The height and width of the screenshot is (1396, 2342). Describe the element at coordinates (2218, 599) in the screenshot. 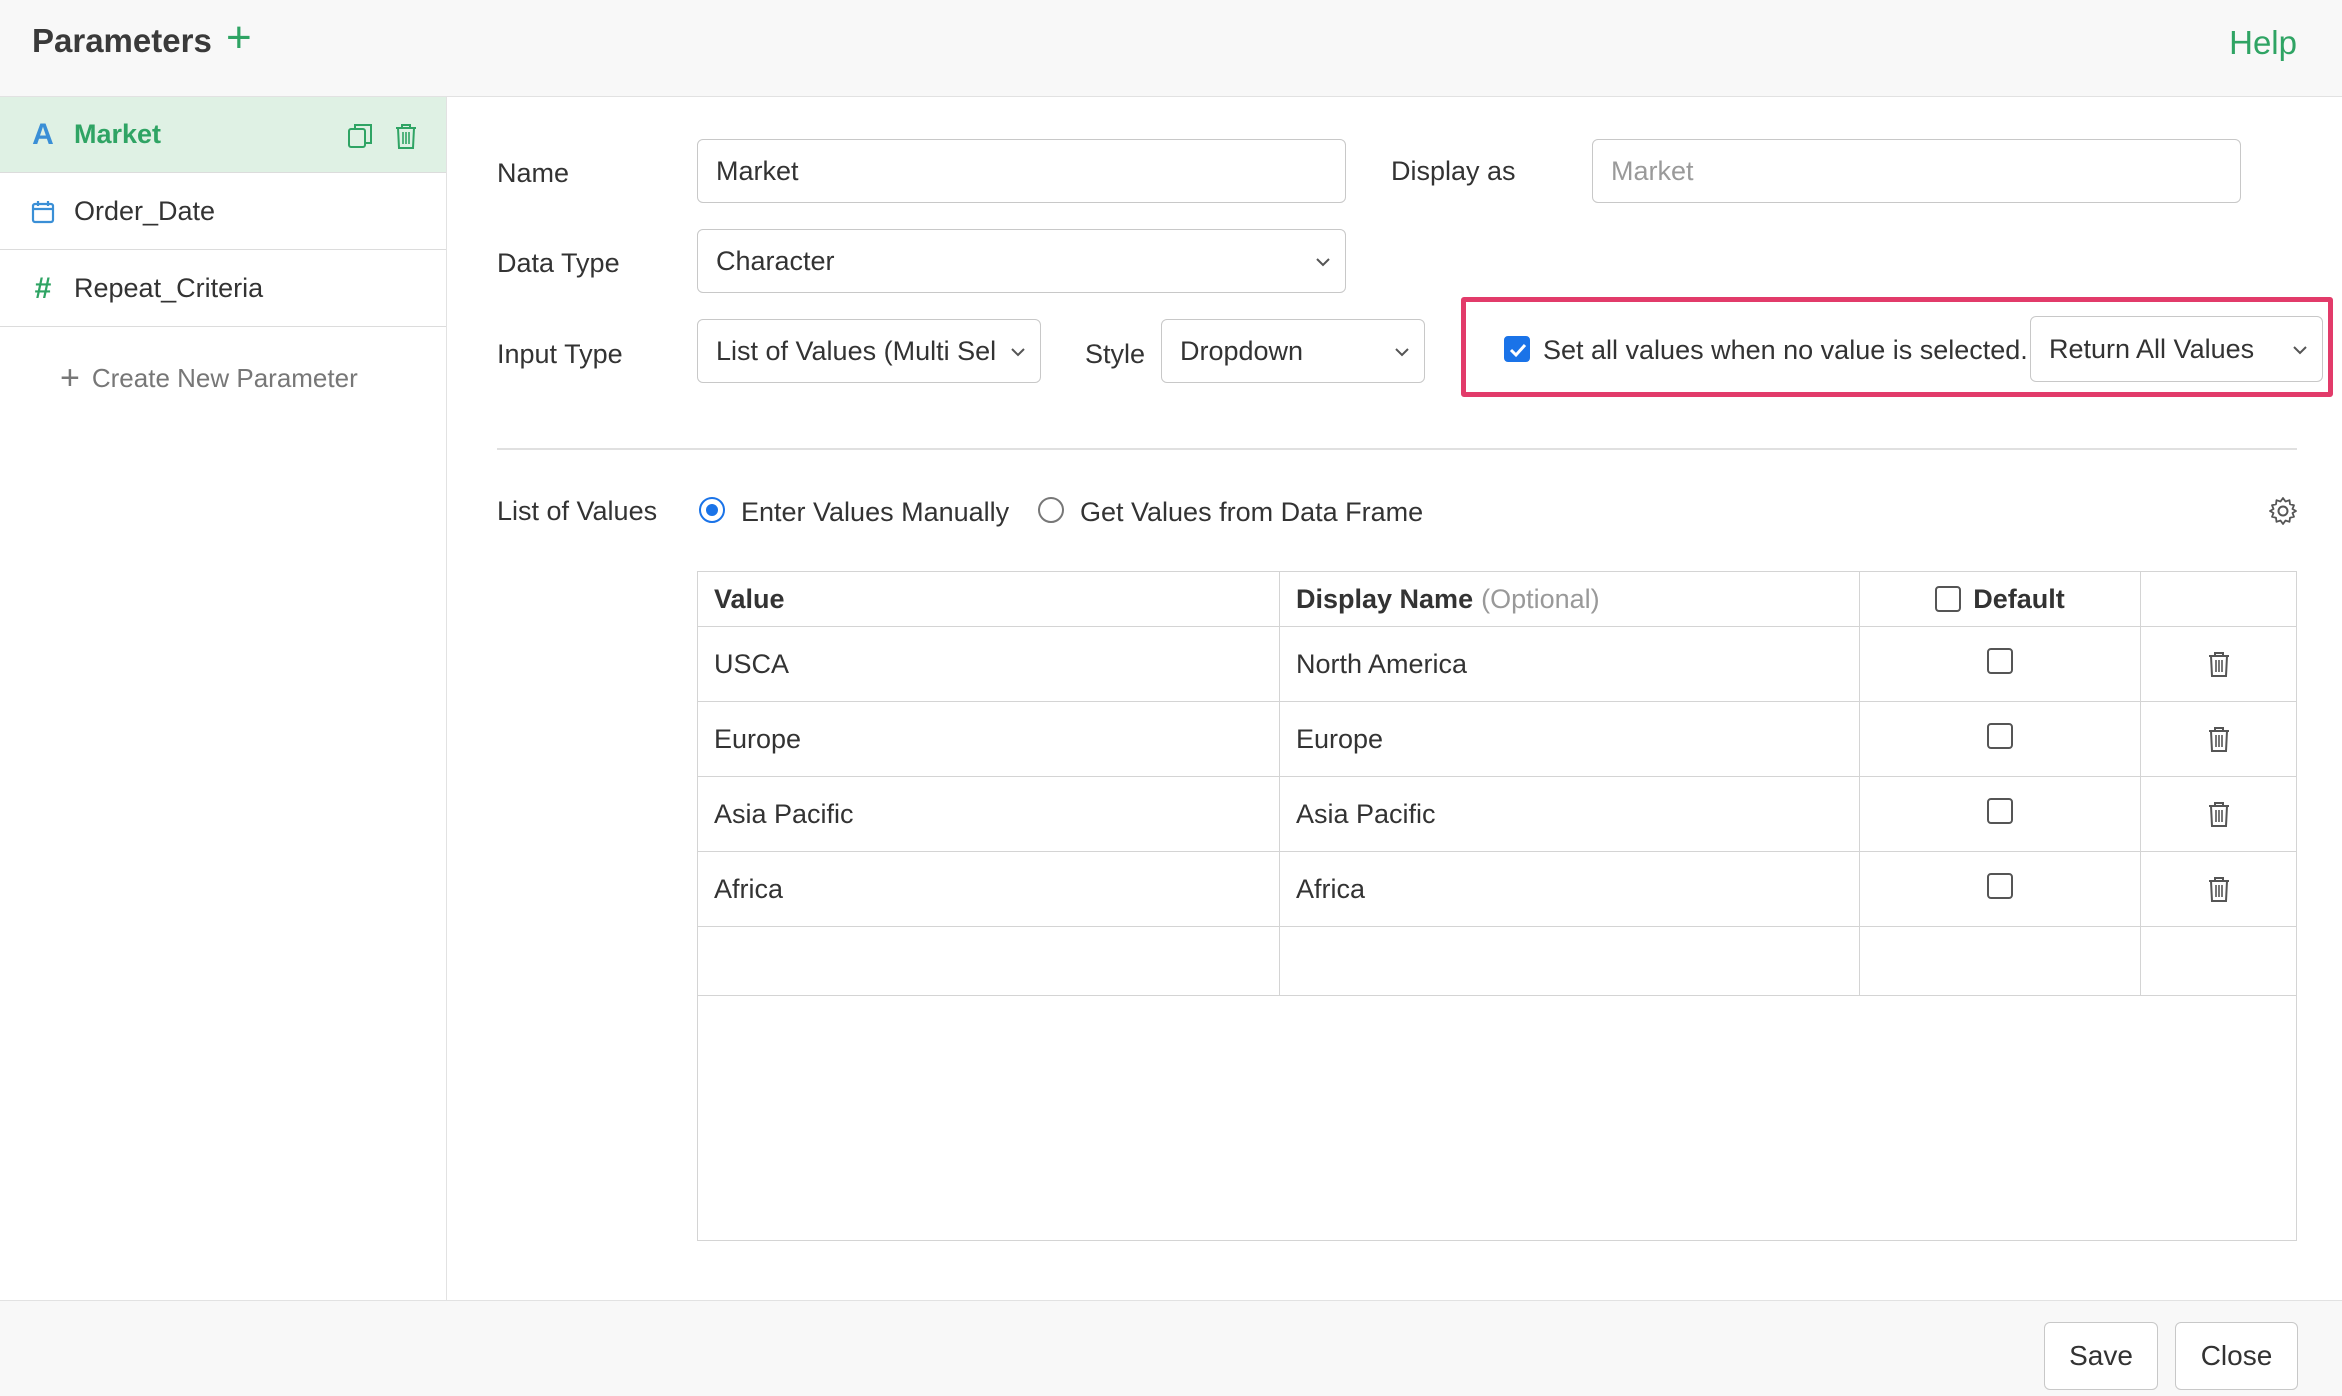

I see `column-header-actions` at that location.